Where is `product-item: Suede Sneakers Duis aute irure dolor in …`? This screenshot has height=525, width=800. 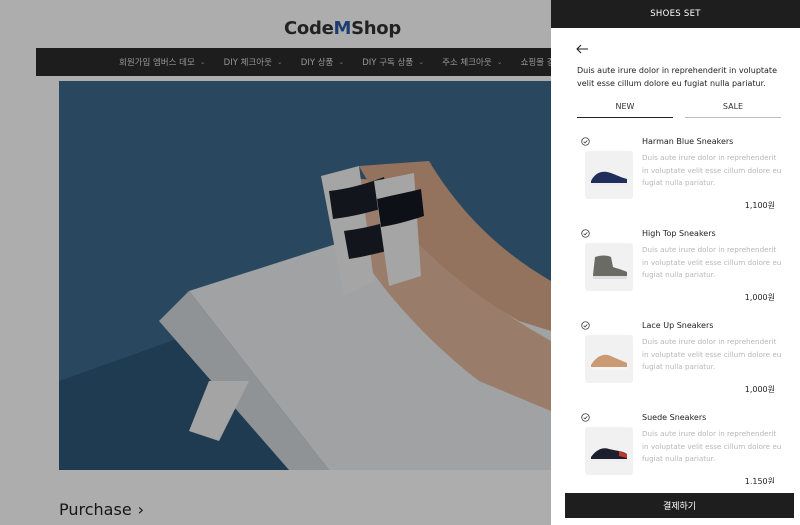 product-item: Suede Sneakers Duis aute irure dolor in … is located at coordinates (683, 445).